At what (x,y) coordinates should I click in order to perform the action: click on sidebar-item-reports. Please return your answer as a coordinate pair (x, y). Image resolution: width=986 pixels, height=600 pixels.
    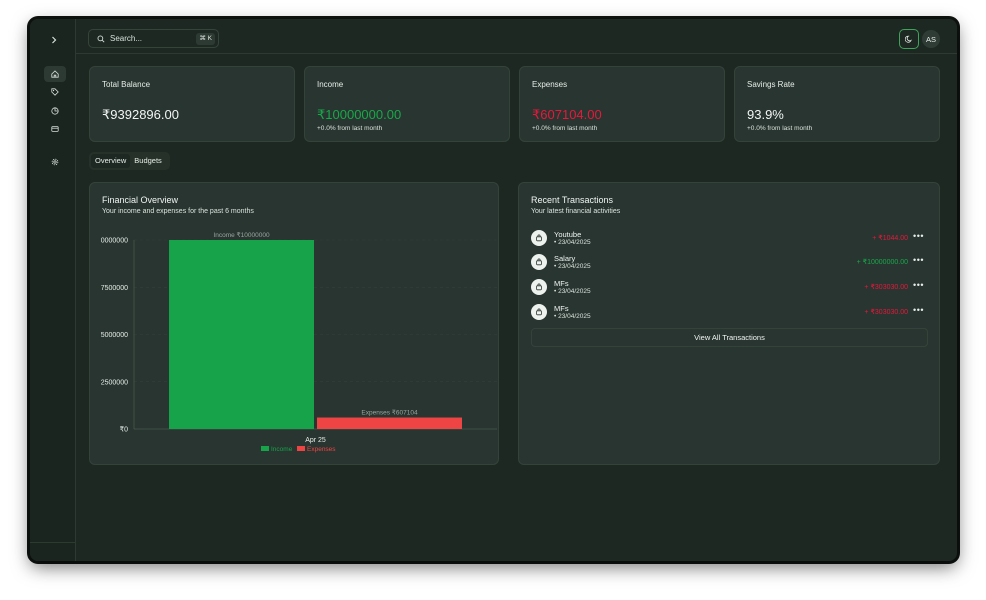
    Looking at the image, I should click on (55, 111).